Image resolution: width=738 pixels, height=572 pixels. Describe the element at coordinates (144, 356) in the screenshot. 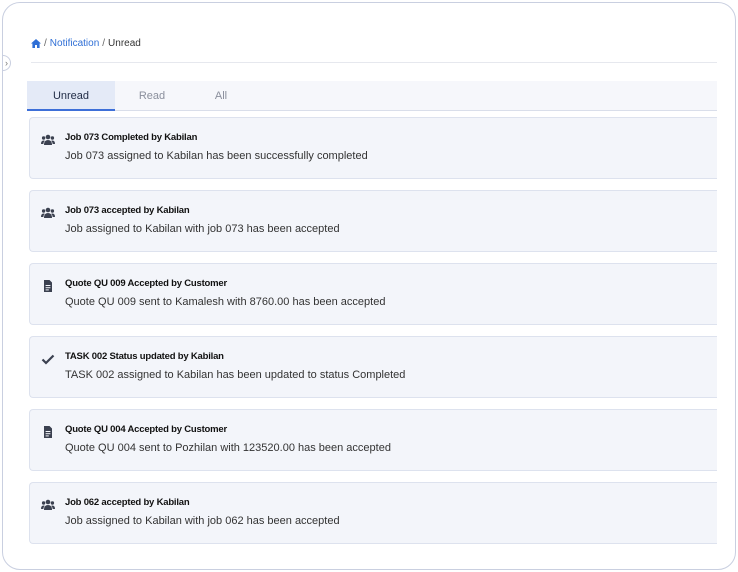

I see `notification-title: TASK 002 Status updated by Kabilan` at that location.